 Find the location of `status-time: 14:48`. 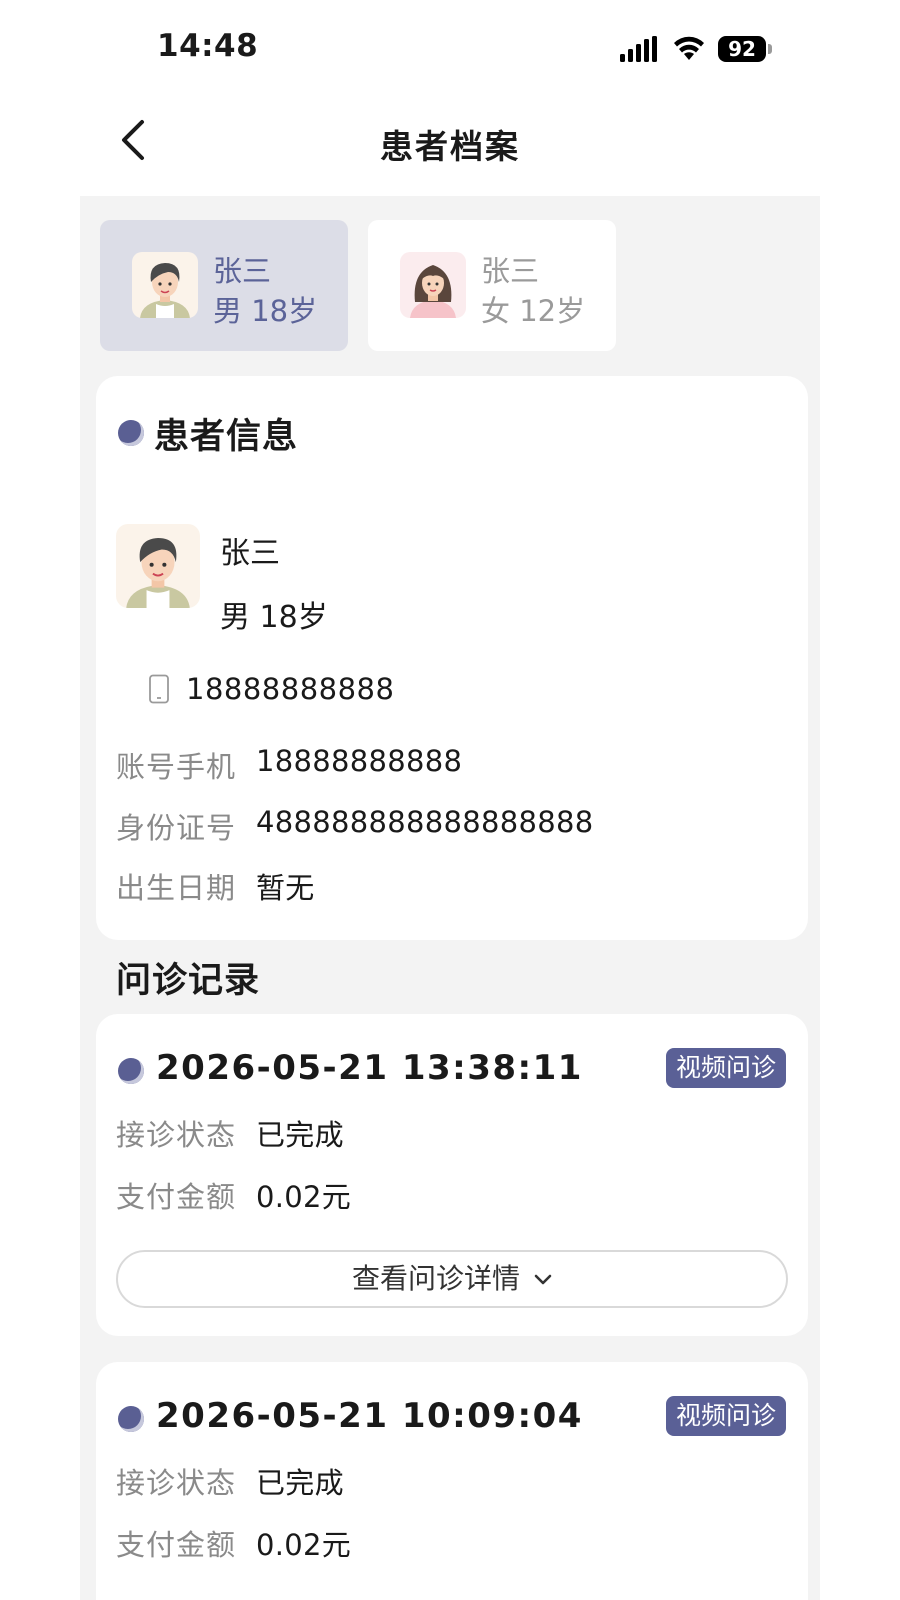

status-time: 14:48 is located at coordinates (208, 46).